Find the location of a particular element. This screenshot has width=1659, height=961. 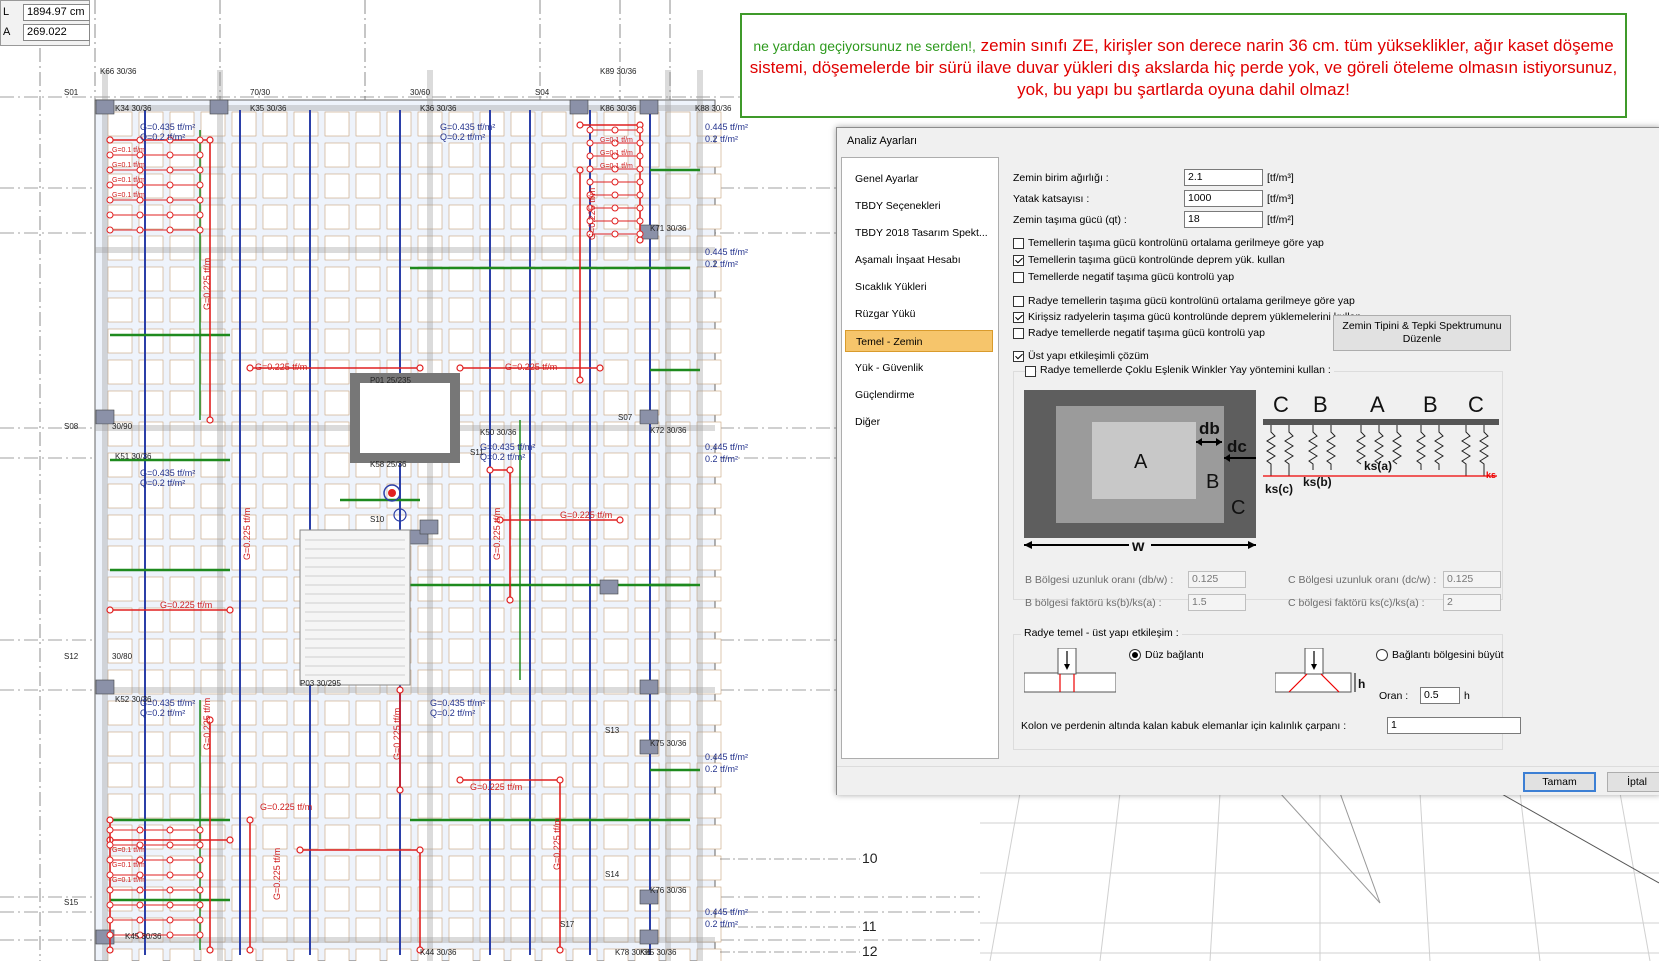

nav-item-guclendirme: Güçlendirme is located at coordinates (919, 395).